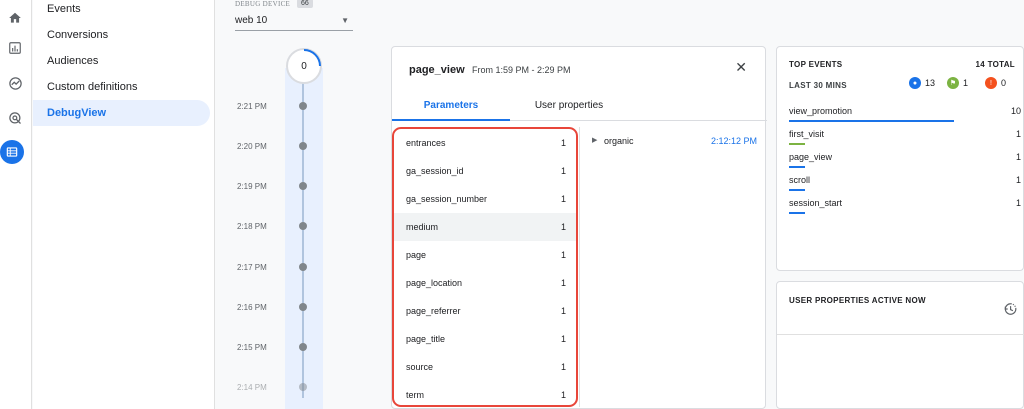  Describe the element at coordinates (900, 334) in the screenshot. I see `divider` at that location.